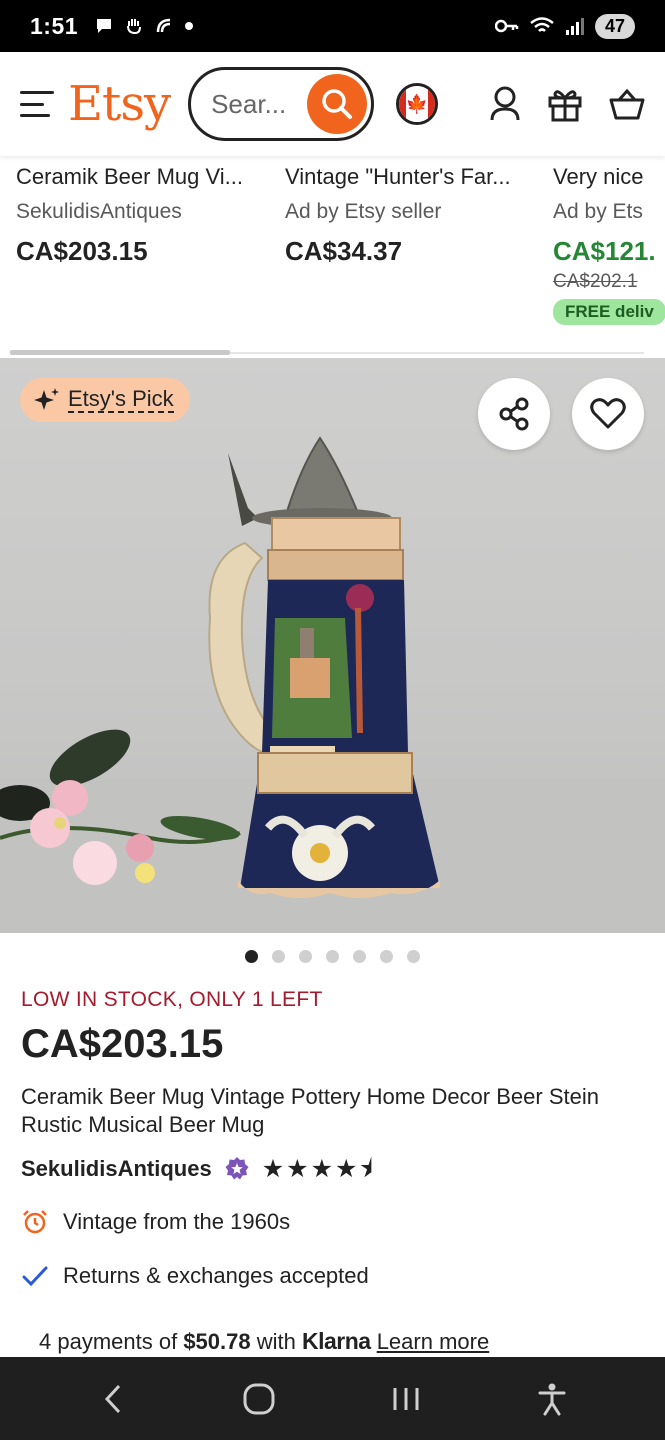 The image size is (665, 1440). What do you see at coordinates (344, 251) in the screenshot?
I see `recommended-price: CA$34.37` at bounding box center [344, 251].